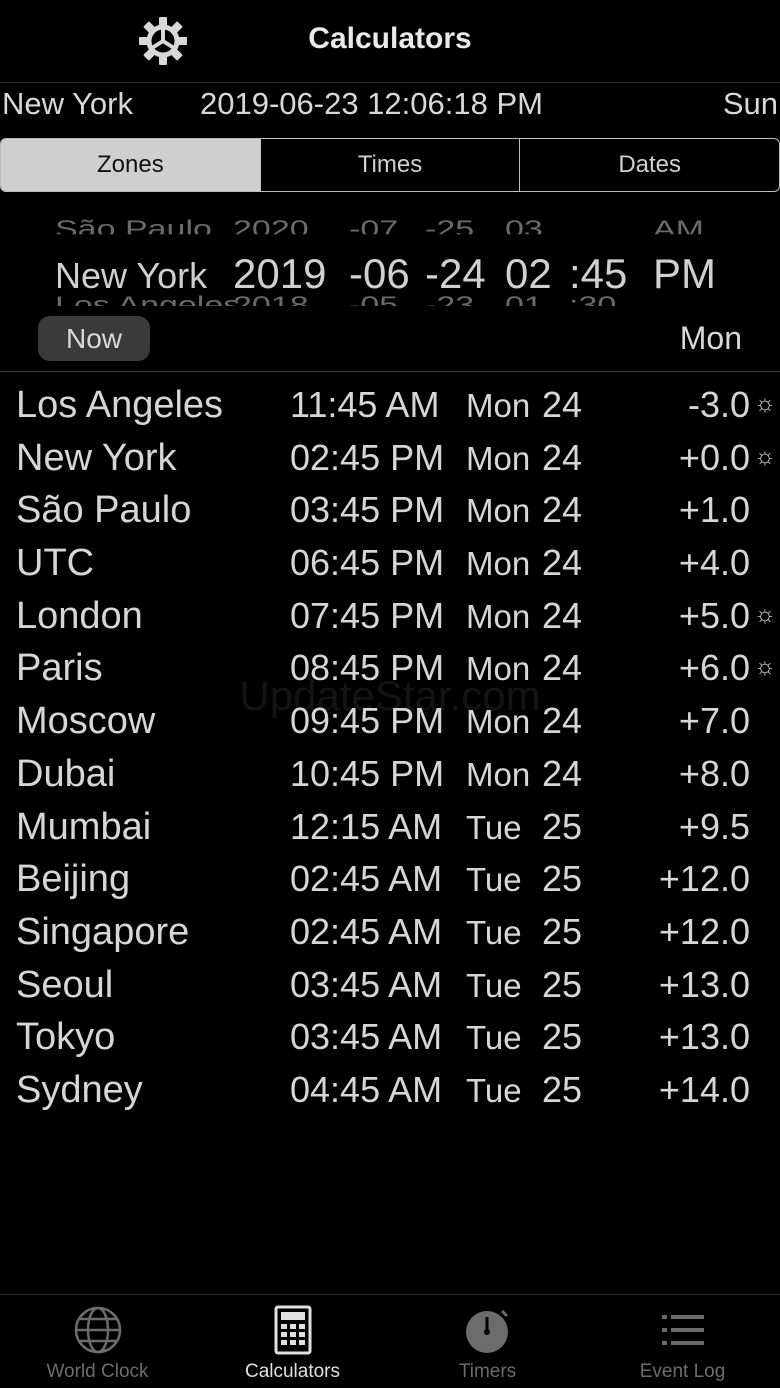  Describe the element at coordinates (367, 615) in the screenshot. I see `zone-time: 07:45 PM` at that location.